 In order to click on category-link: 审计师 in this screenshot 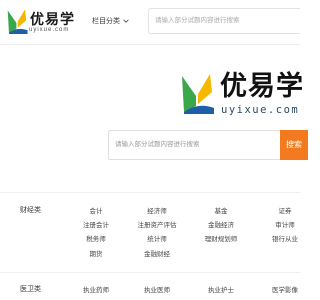, I will do `click(285, 224)`.